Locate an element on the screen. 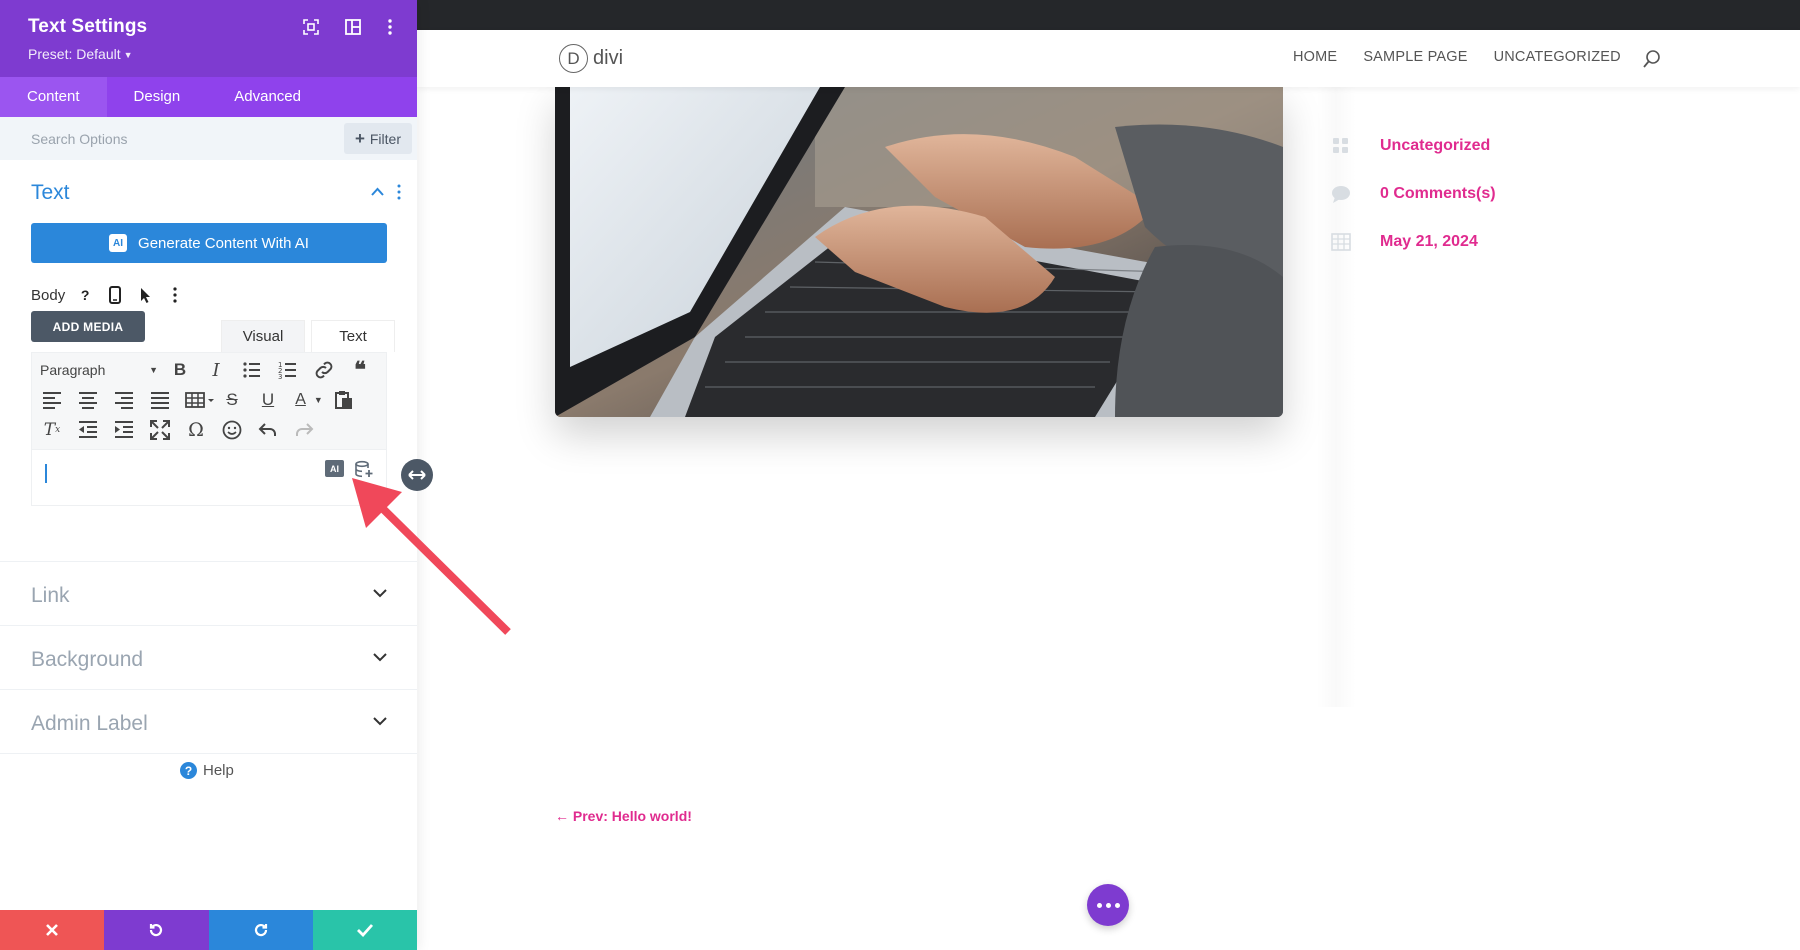  text-editor-area: AI is located at coordinates (209, 478).